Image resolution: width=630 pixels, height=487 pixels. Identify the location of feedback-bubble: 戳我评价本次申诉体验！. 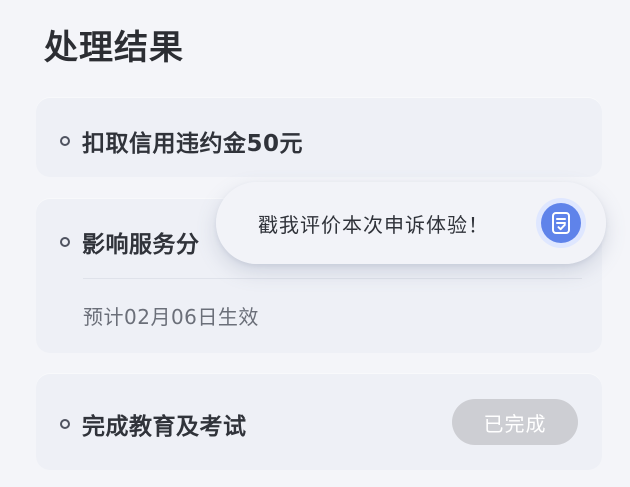
(411, 223).